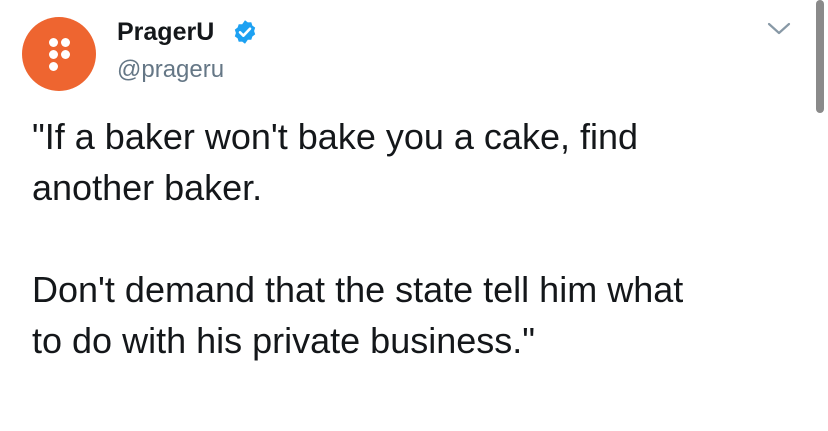 The height and width of the screenshot is (431, 828). Describe the element at coordinates (59, 54) in the screenshot. I see `avatar` at that location.